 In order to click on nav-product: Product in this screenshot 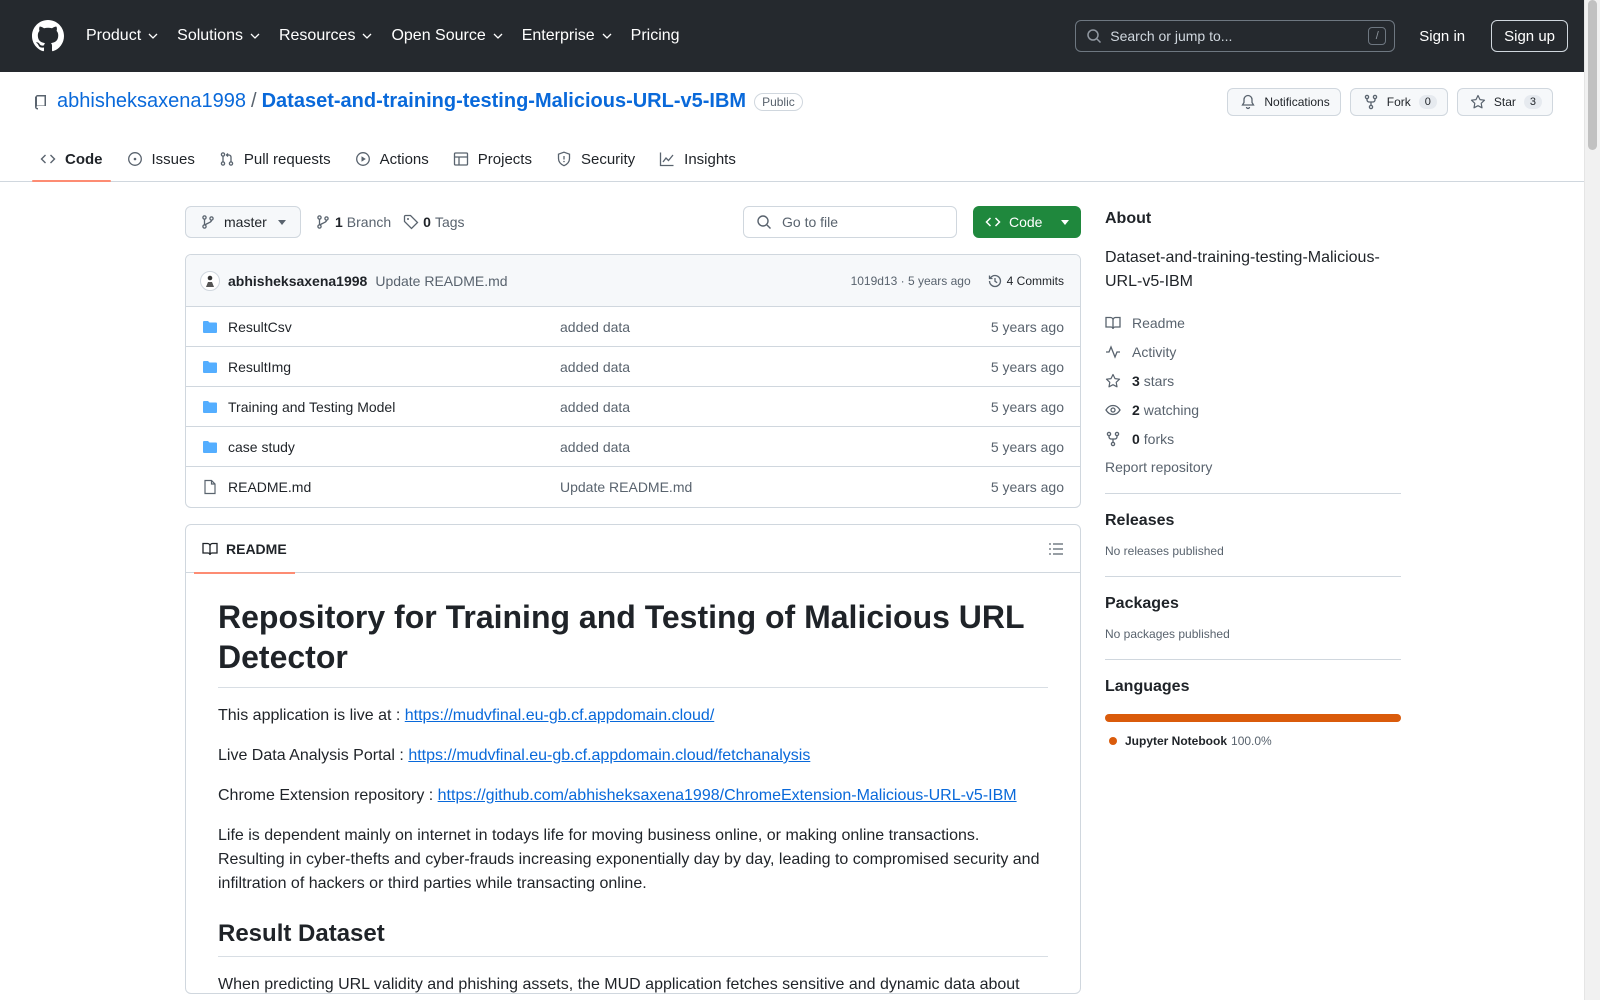, I will do `click(122, 36)`.